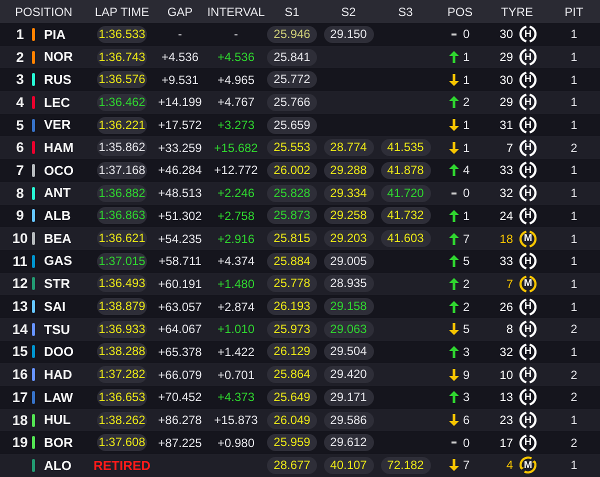  I want to click on sector-time: 25.873, so click(292, 215).